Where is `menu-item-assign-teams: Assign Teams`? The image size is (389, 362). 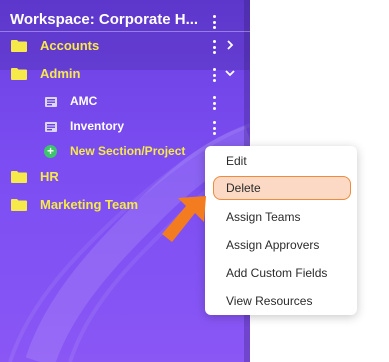
menu-item-assign-teams: Assign Teams is located at coordinates (282, 217).